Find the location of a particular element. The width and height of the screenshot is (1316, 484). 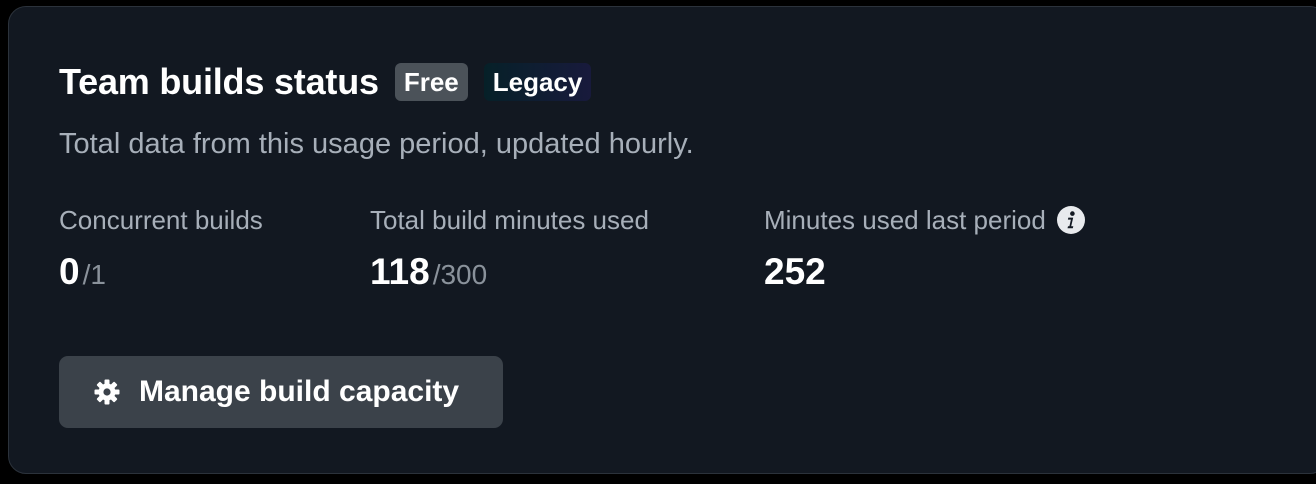

concurrent-builds-total: /1 is located at coordinates (94, 274).